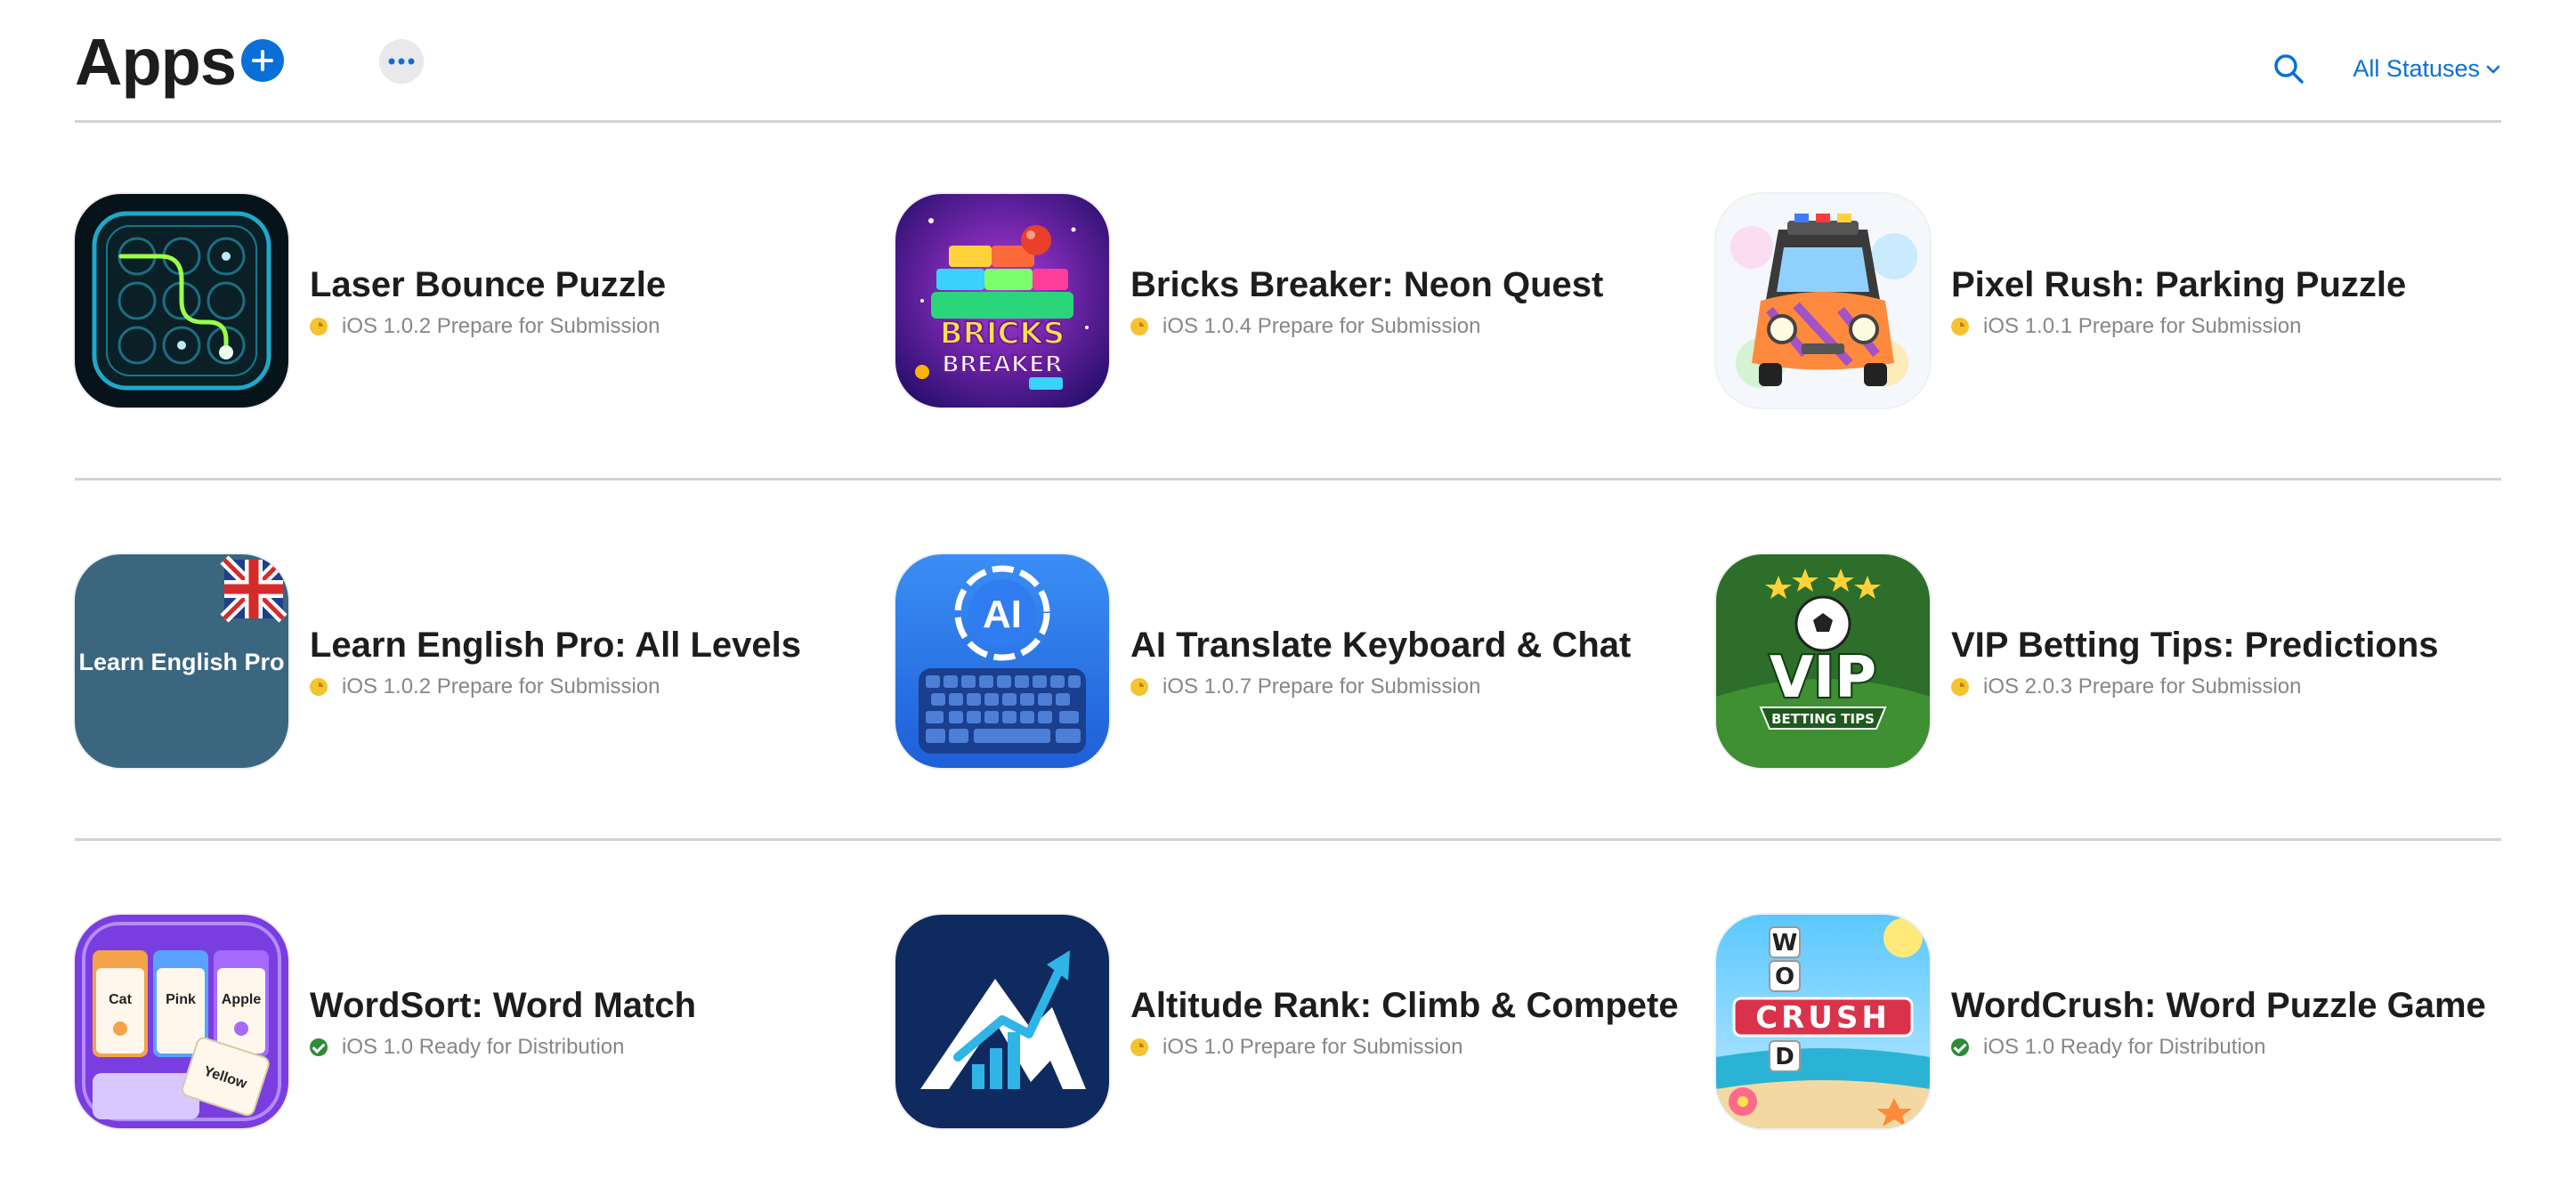 This screenshot has height=1187, width=2576. What do you see at coordinates (242, 999) in the screenshot?
I see `wordsort-icon-word-apple: Apple` at bounding box center [242, 999].